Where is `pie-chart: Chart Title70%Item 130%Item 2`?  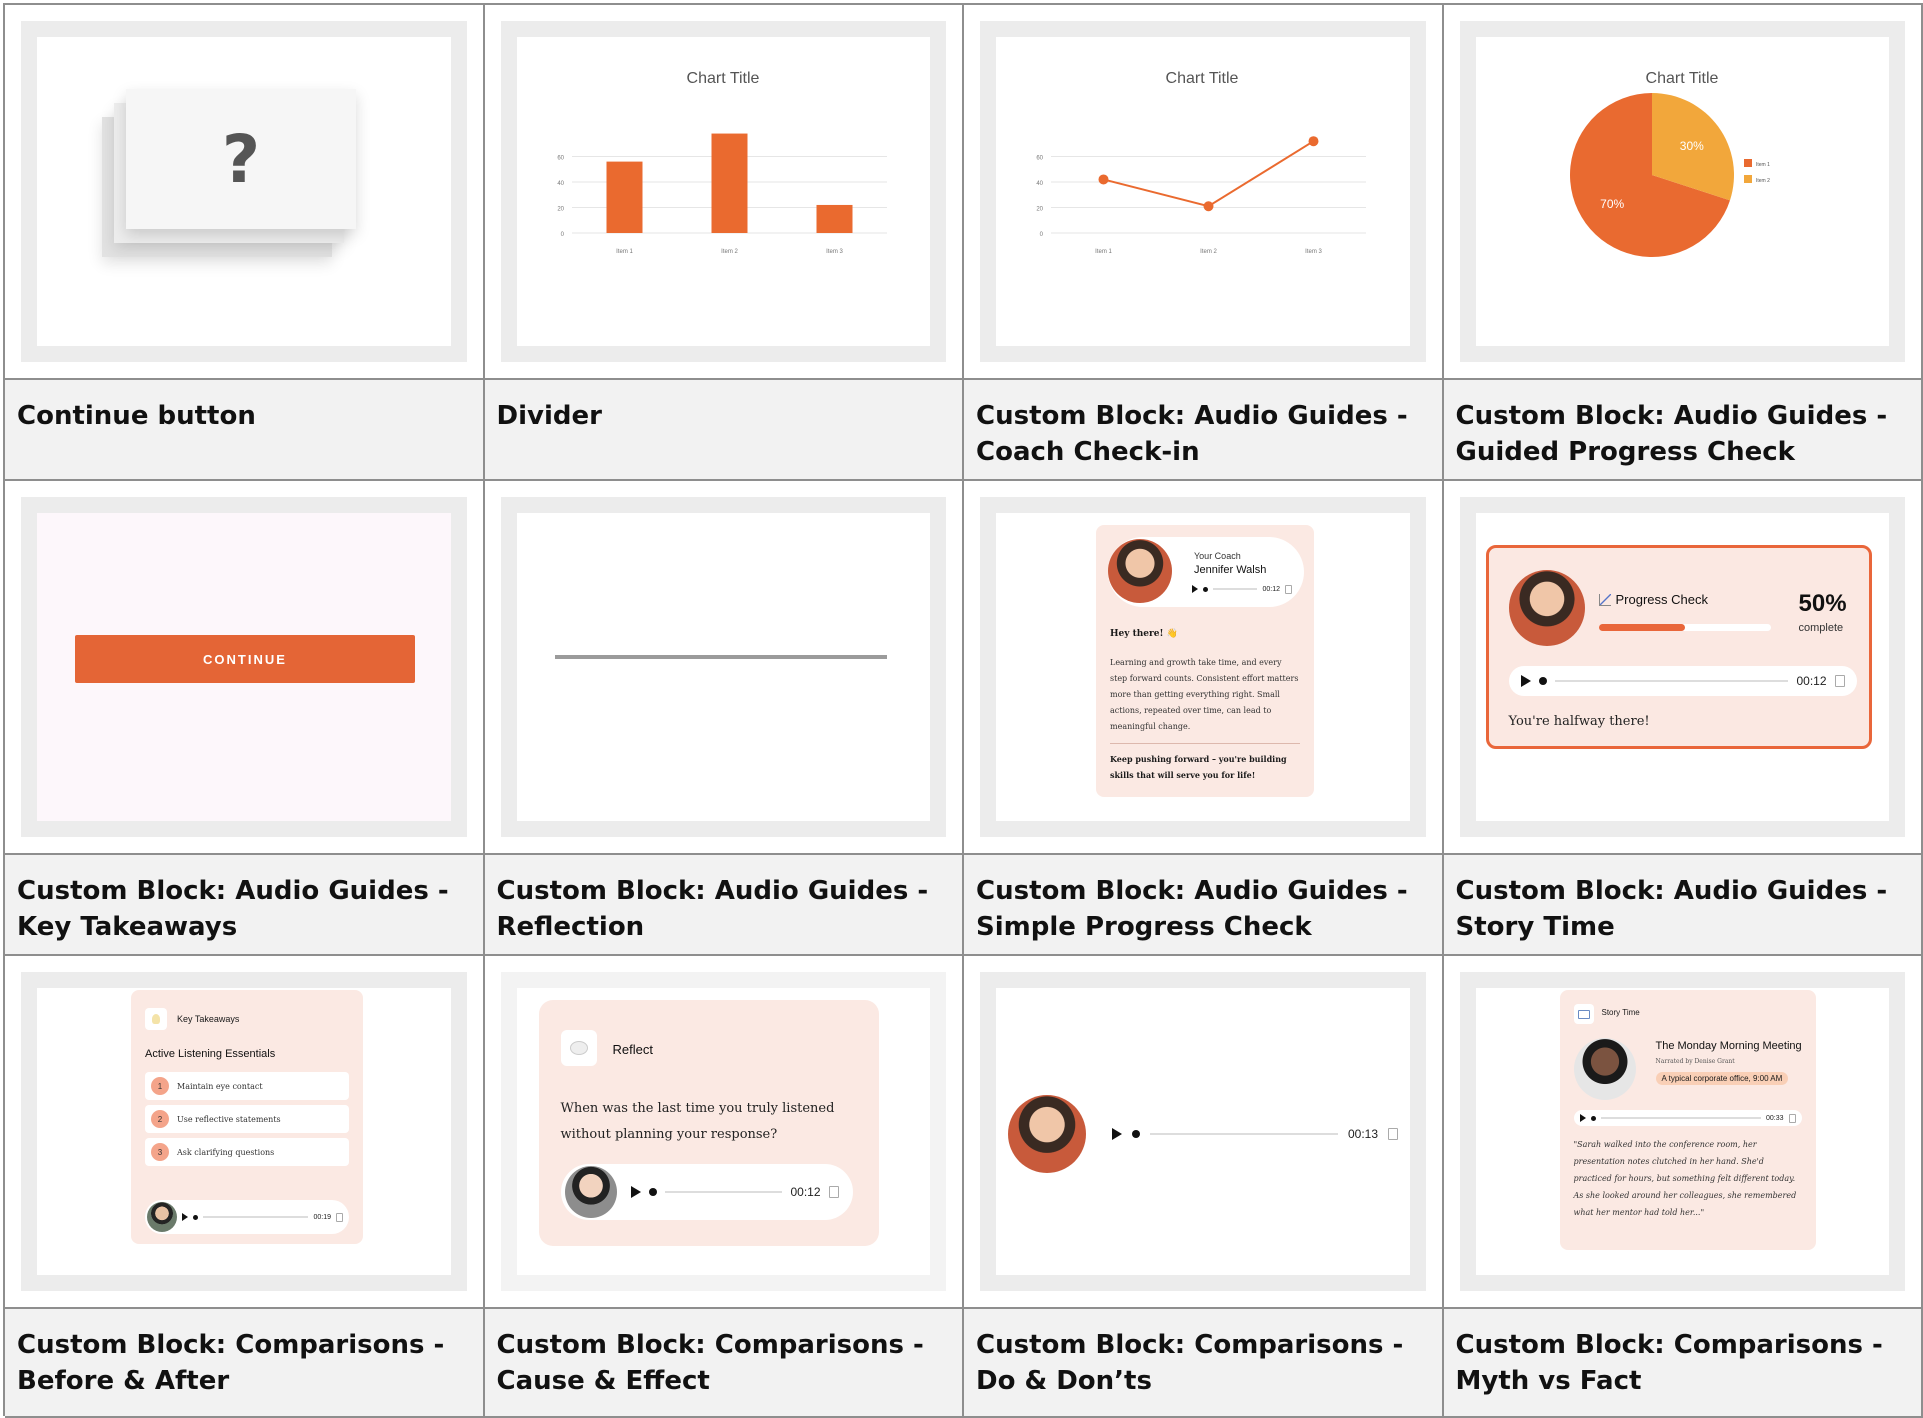 pie-chart: Chart Title70%Item 130%Item 2 is located at coordinates (1682, 180).